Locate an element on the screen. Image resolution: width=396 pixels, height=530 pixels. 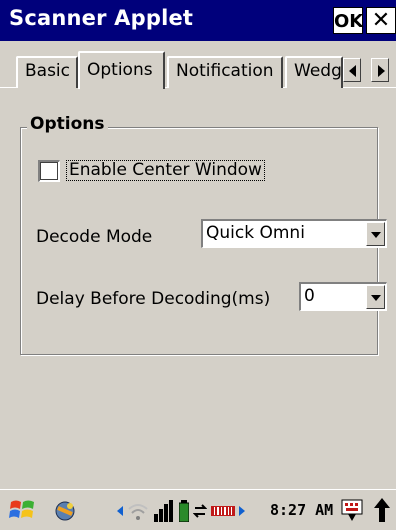
sync-icon is located at coordinates (200, 511).